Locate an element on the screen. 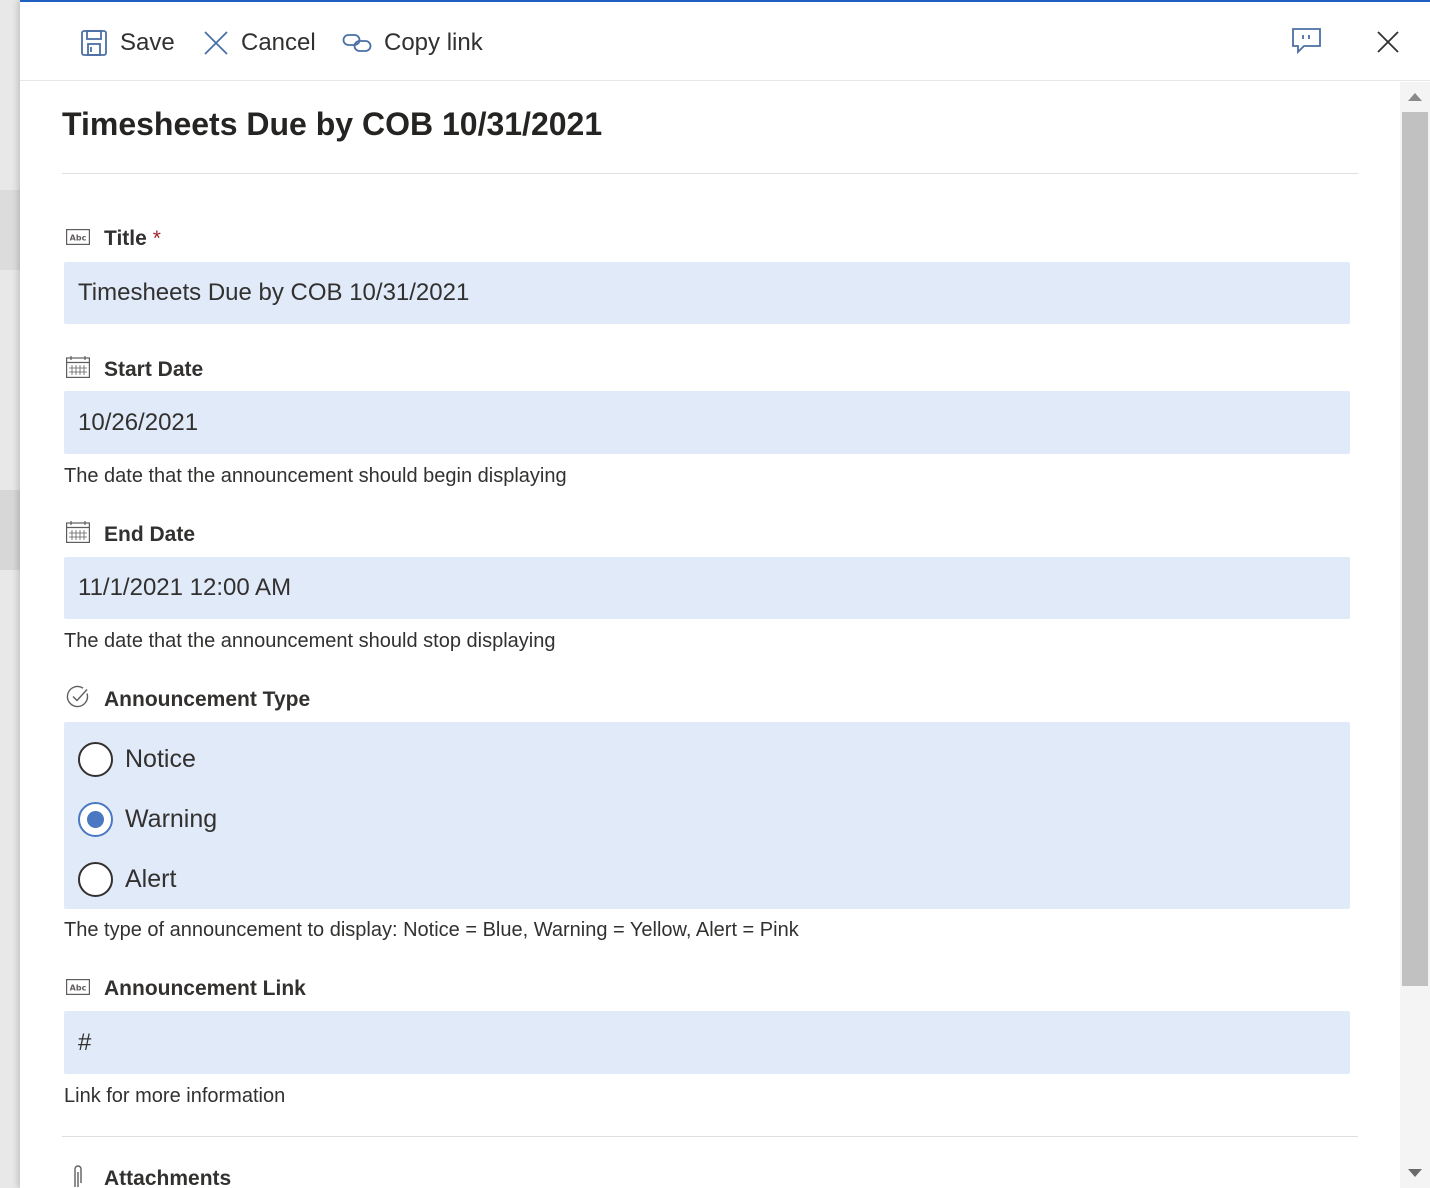 This screenshot has height=1188, width=1430. scroll-down-arrow-icon is located at coordinates (1415, 1173).